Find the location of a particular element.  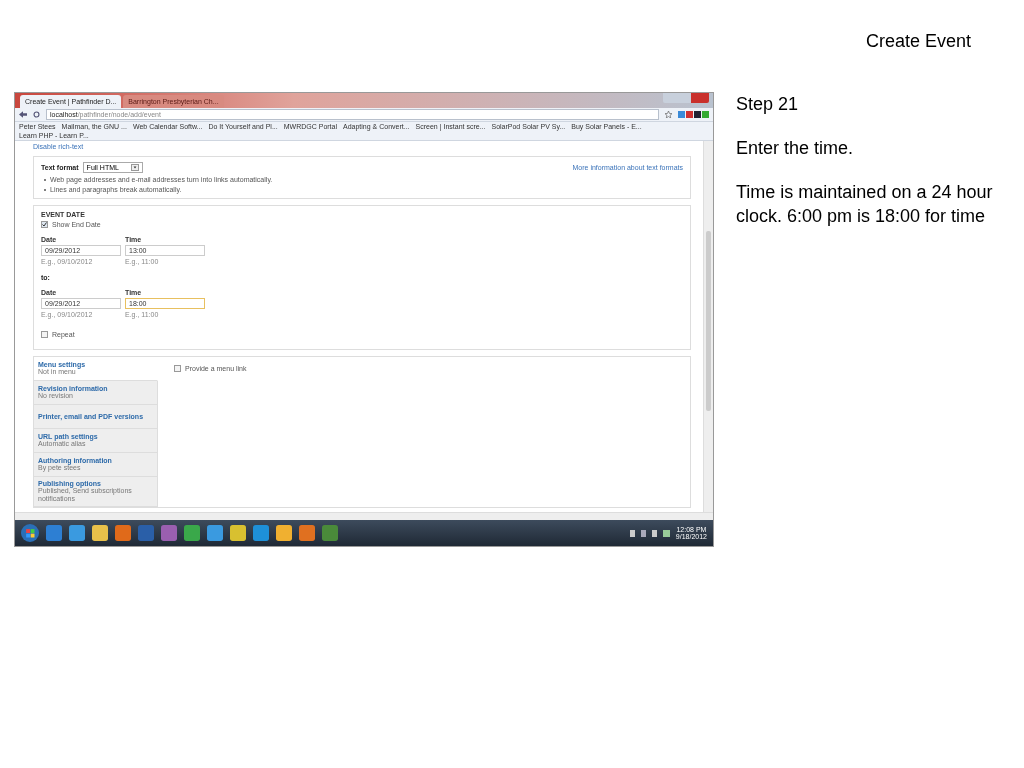

reload-icon is located at coordinates (36, 114).